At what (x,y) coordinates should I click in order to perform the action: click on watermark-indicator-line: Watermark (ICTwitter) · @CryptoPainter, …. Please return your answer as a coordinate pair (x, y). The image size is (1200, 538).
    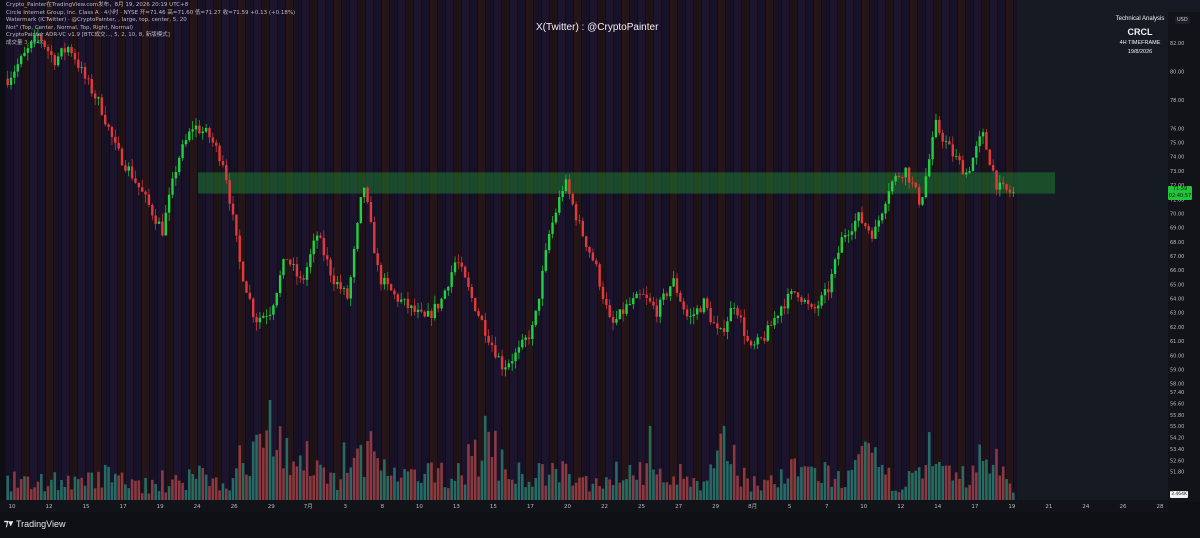
    Looking at the image, I should click on (150, 21).